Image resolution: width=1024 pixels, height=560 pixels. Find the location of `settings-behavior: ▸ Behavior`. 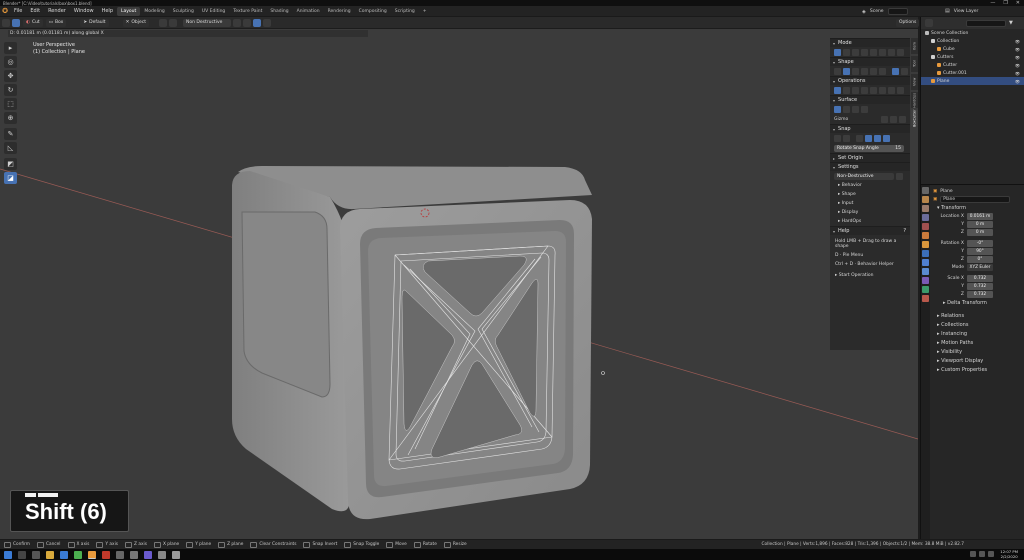

settings-behavior: ▸ Behavior is located at coordinates (870, 185).